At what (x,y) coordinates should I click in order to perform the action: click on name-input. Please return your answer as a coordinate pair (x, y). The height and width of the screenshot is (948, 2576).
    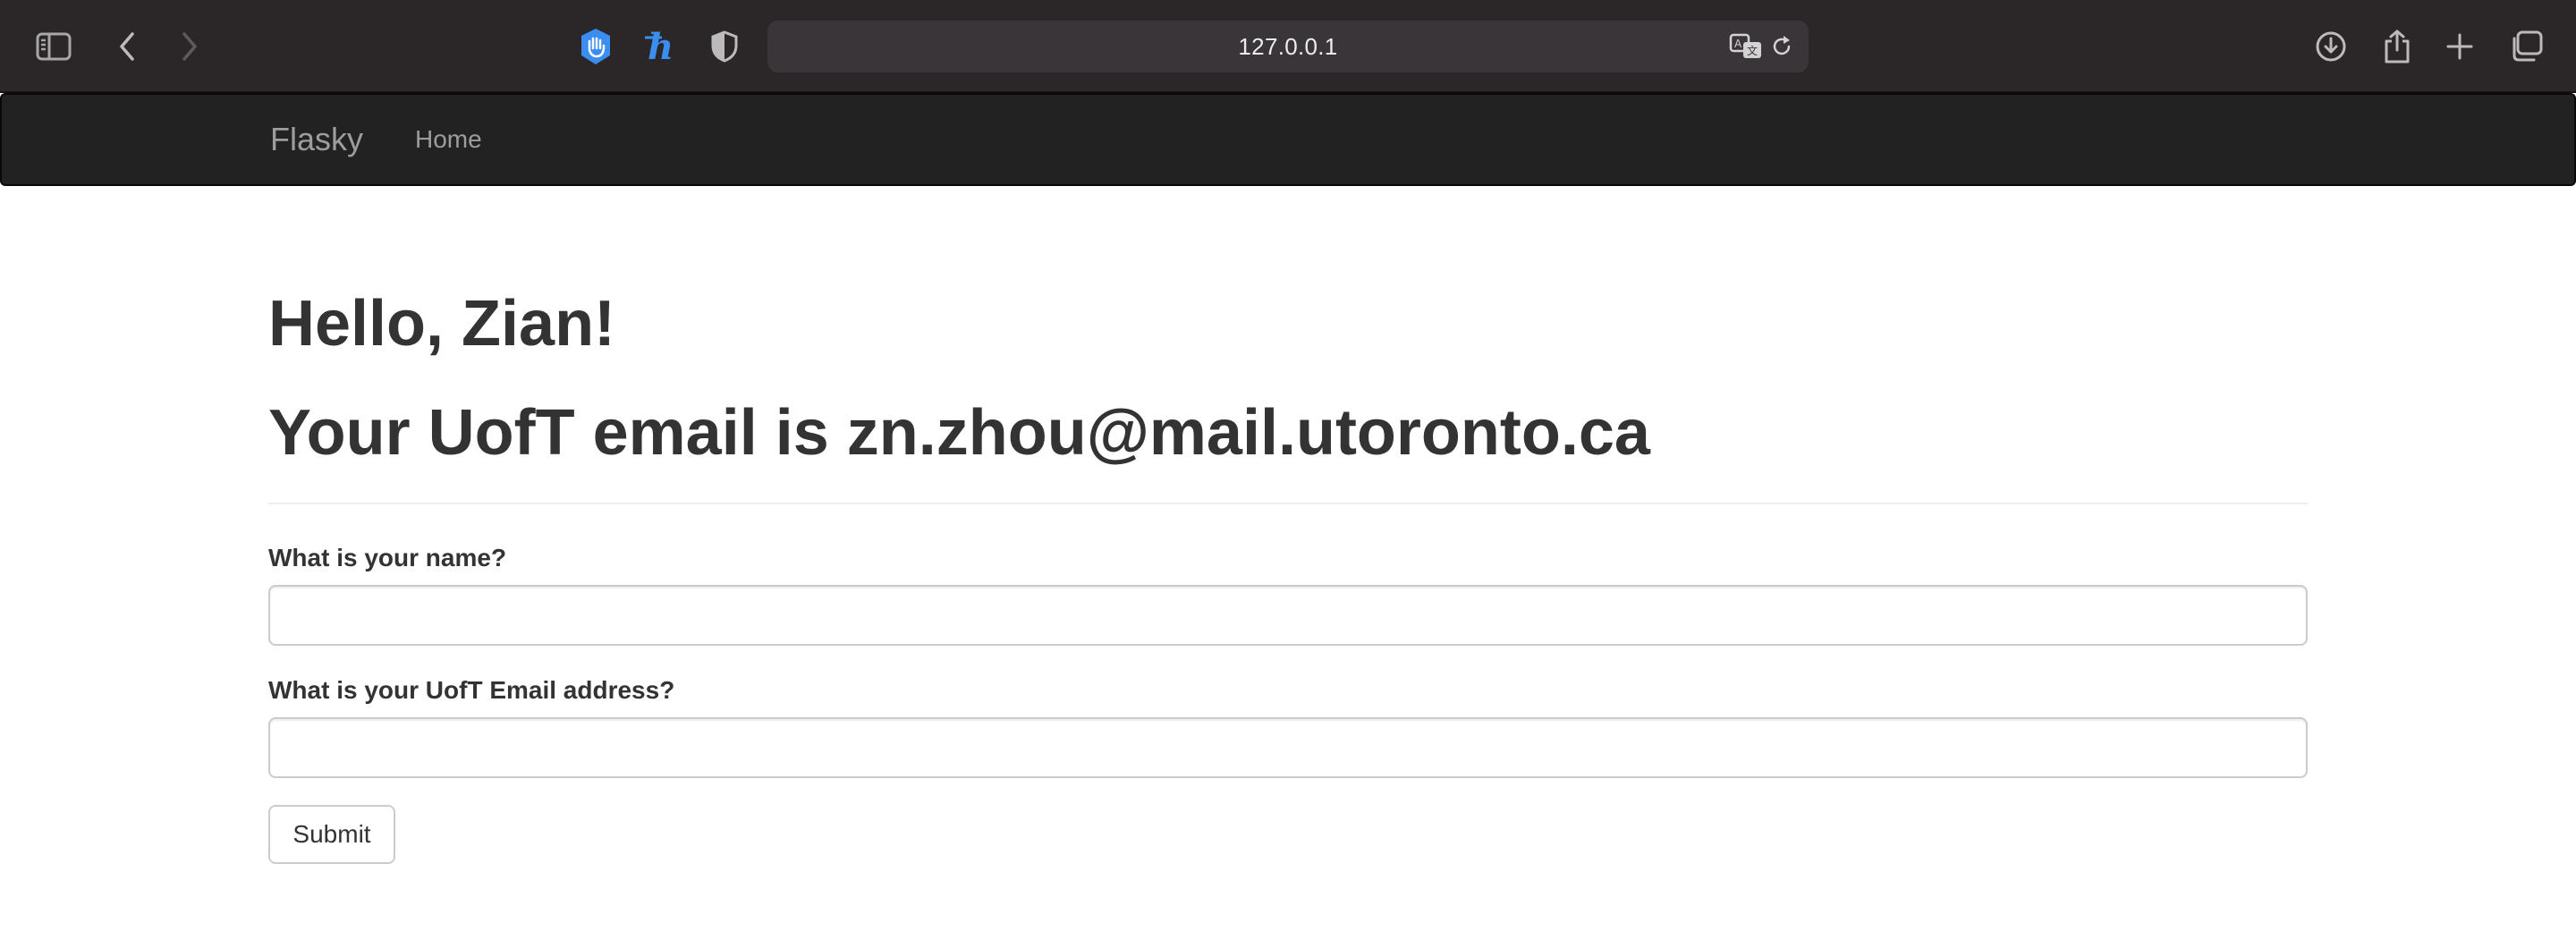
    Looking at the image, I should click on (1288, 615).